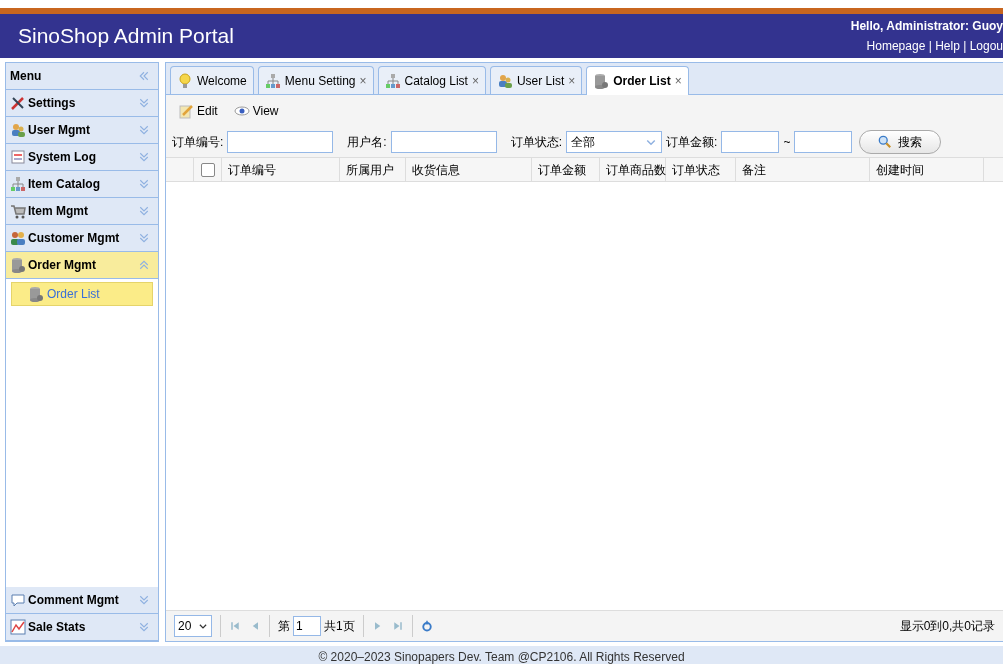  I want to click on column-header: 订单商品数, so click(633, 169).